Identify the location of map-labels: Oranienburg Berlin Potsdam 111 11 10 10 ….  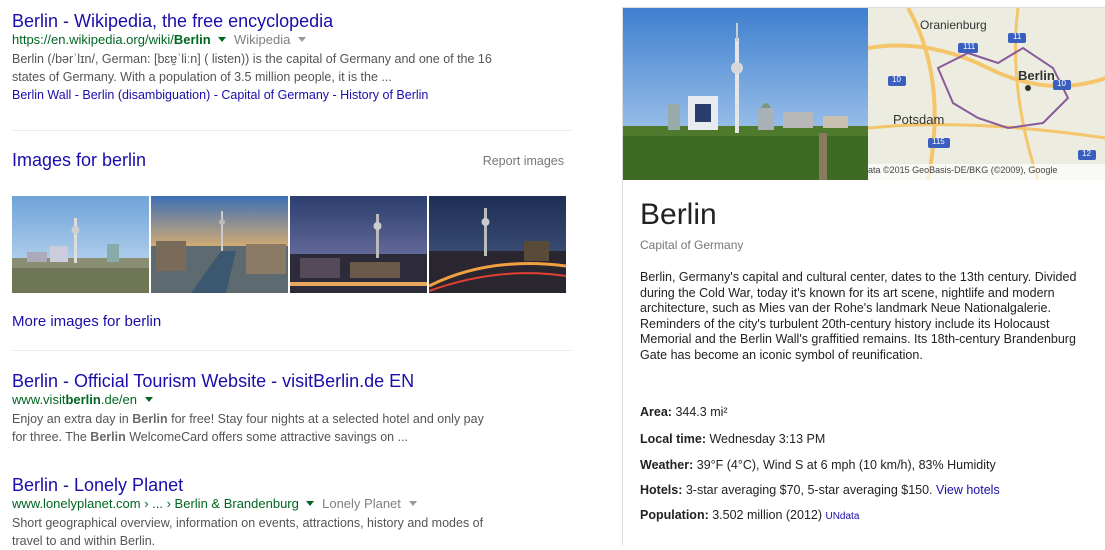
(979, 96).